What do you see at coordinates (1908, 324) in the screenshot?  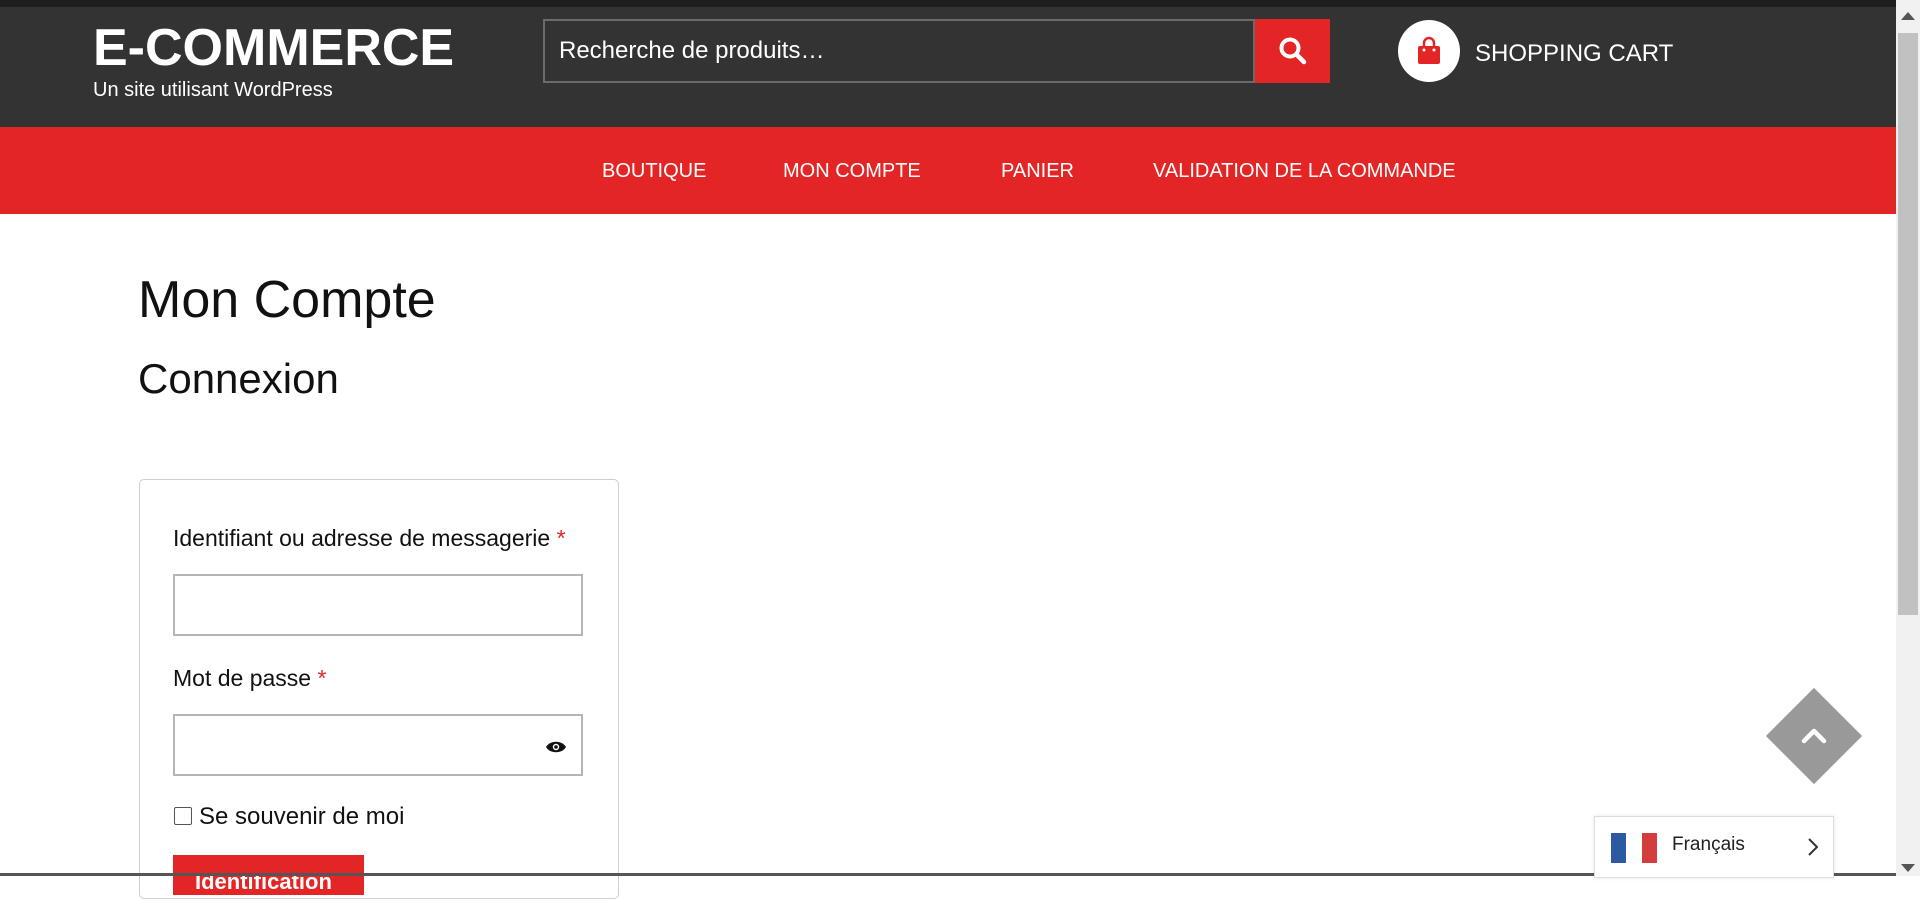 I see `scrollbar-thumb` at bounding box center [1908, 324].